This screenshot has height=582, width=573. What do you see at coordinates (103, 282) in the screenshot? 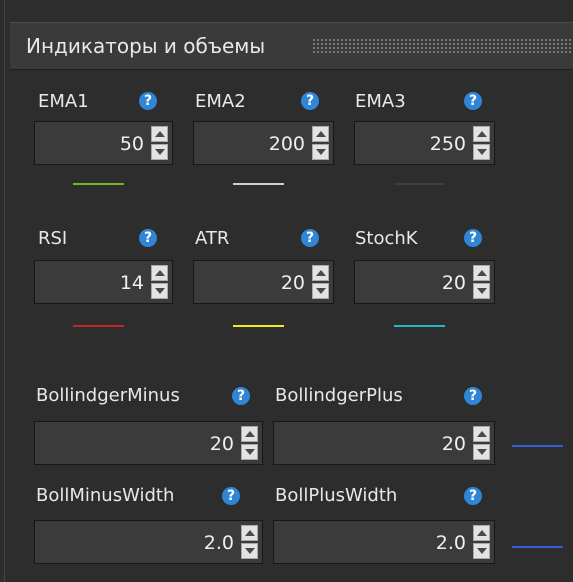
I see `rsi-stepper: 14` at bounding box center [103, 282].